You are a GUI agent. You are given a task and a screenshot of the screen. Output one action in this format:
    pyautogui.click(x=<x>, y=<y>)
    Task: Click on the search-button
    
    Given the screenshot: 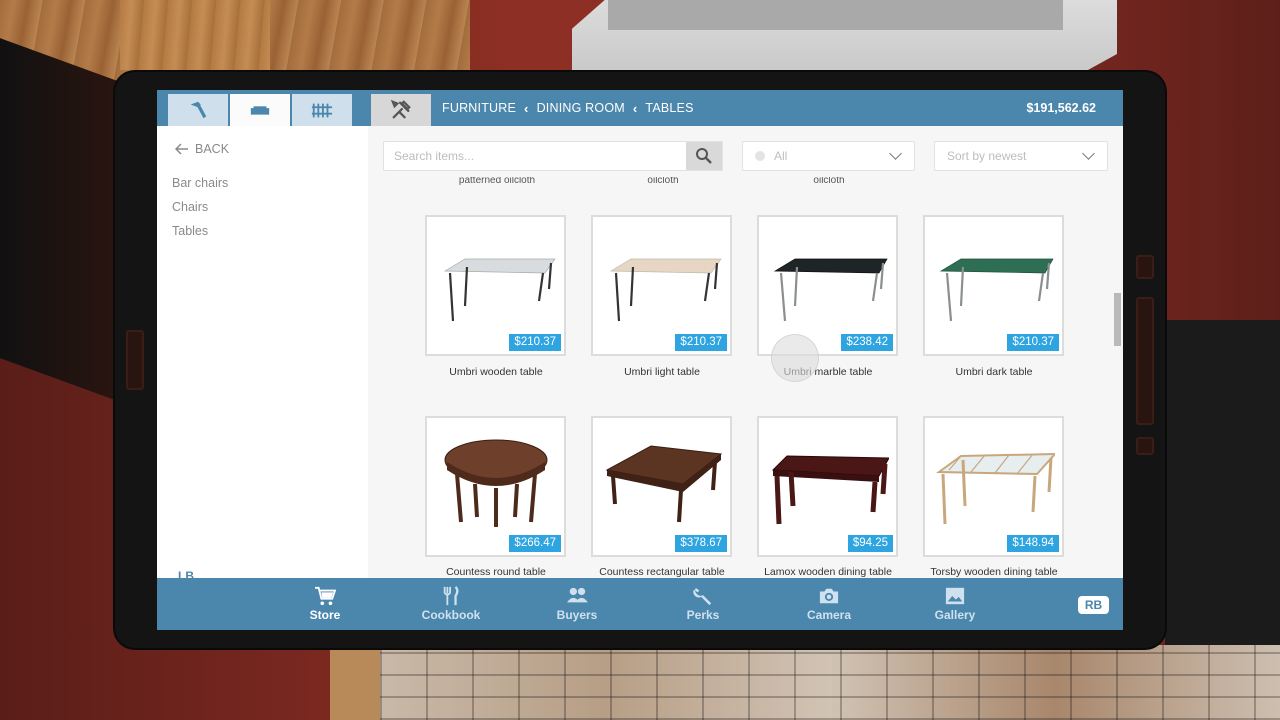 What is the action you would take?
    pyautogui.click(x=704, y=156)
    